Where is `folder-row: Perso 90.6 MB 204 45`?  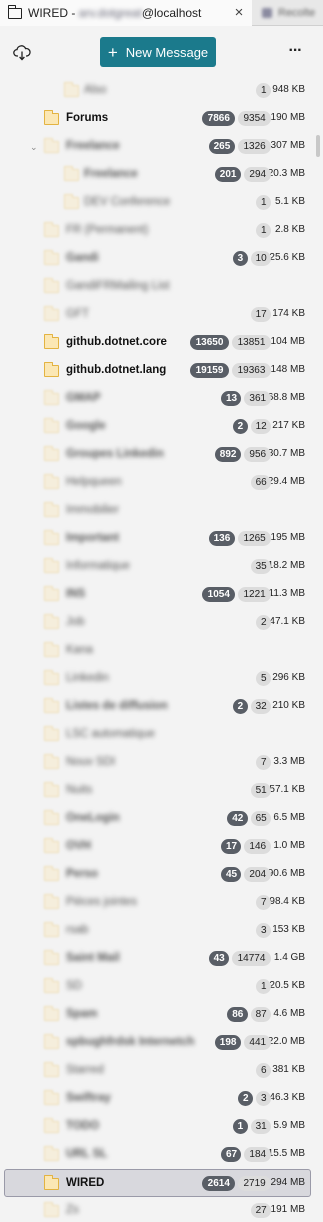
folder-row: Perso 90.6 MB 204 45 is located at coordinates (157, 875).